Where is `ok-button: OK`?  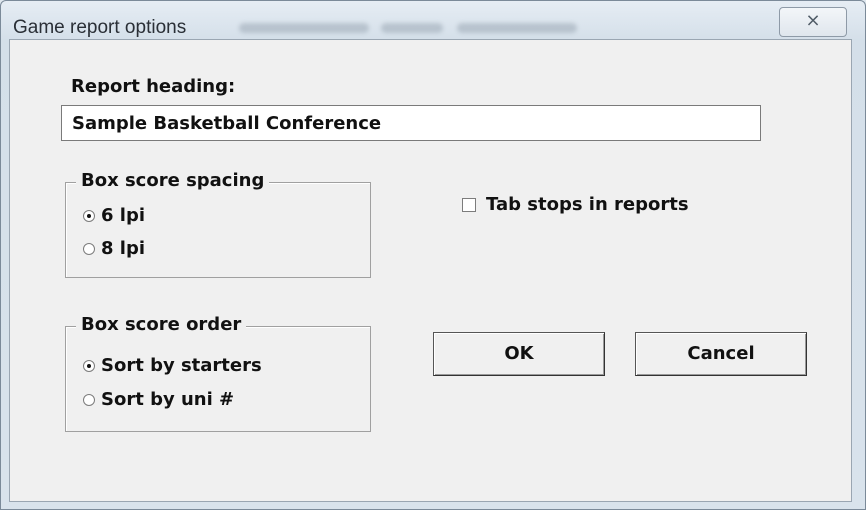 ok-button: OK is located at coordinates (519, 354).